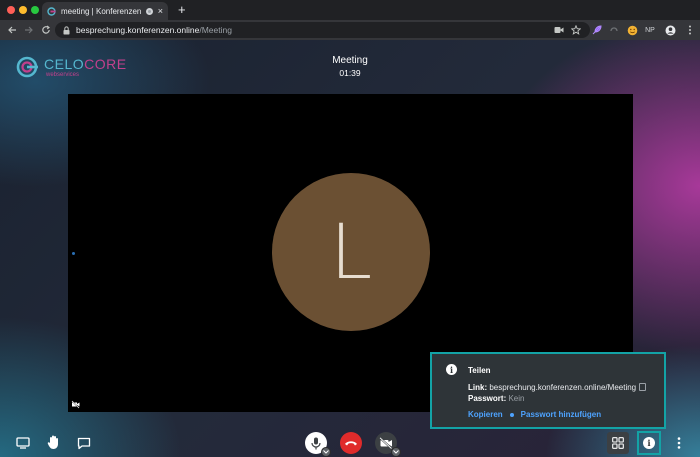 The width and height of the screenshot is (700, 457). Describe the element at coordinates (182, 9) in the screenshot. I see `new-tab-button: +` at that location.